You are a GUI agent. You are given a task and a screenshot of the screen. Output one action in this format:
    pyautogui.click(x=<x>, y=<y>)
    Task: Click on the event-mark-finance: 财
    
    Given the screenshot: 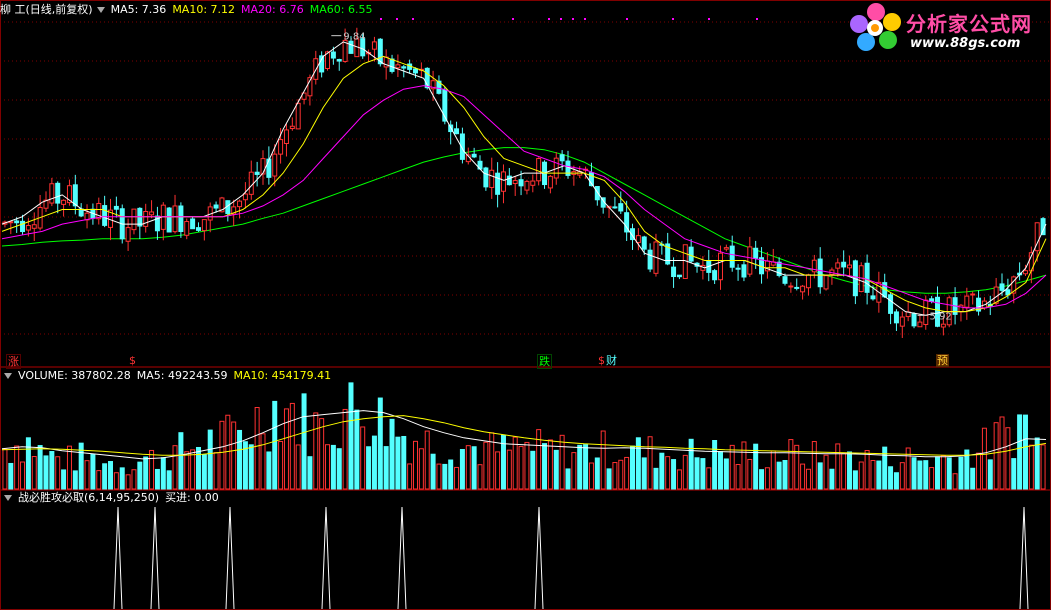 What is the action you would take?
    pyautogui.click(x=611, y=360)
    